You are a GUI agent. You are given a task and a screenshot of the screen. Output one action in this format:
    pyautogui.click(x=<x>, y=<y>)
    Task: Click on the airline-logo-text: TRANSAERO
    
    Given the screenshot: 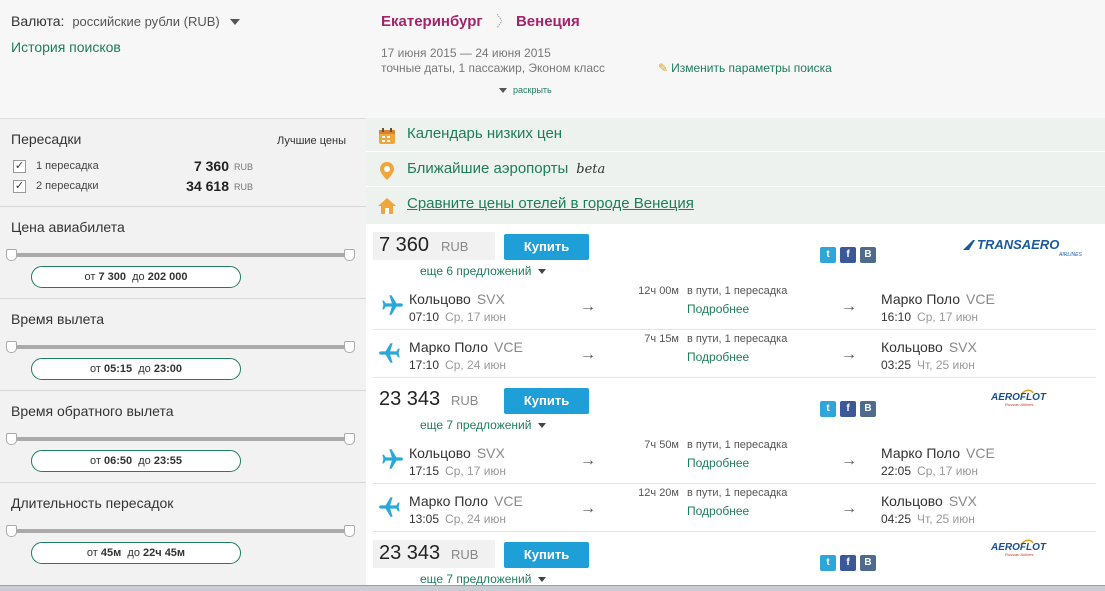 What is the action you would take?
    pyautogui.click(x=1018, y=244)
    